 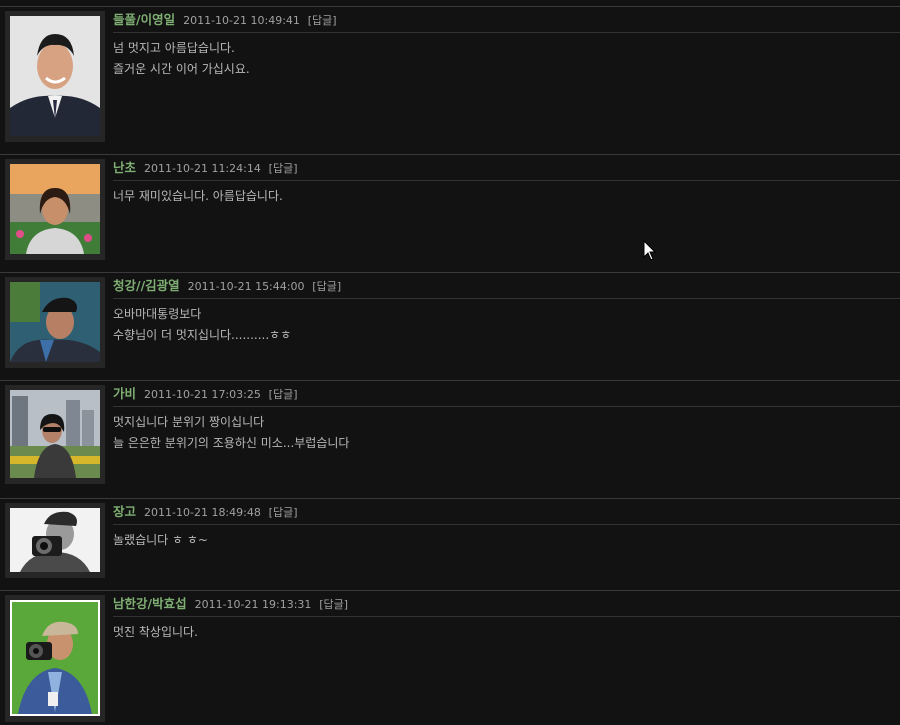 What do you see at coordinates (650, 252) in the screenshot?
I see `mouse-pointer-icon` at bounding box center [650, 252].